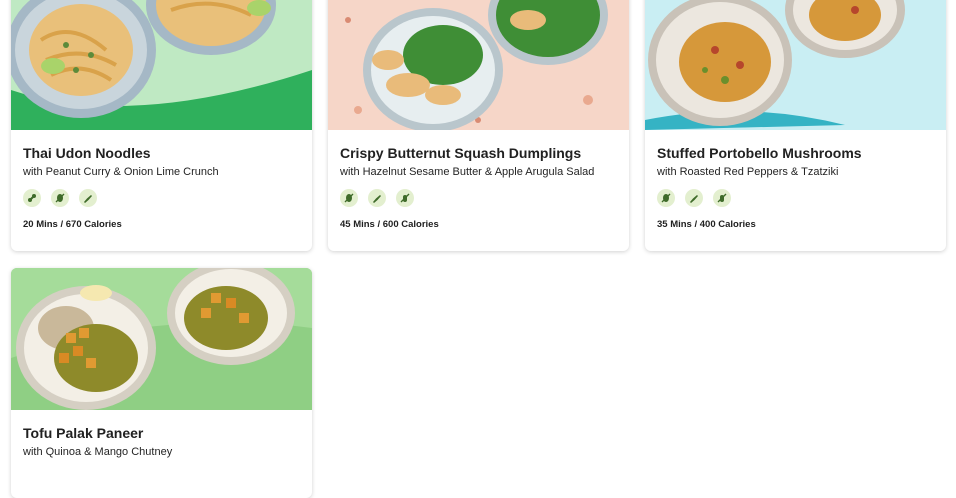 This screenshot has width=956, height=498. I want to click on recipe-image-tofu-palak-paneer, so click(161, 339).